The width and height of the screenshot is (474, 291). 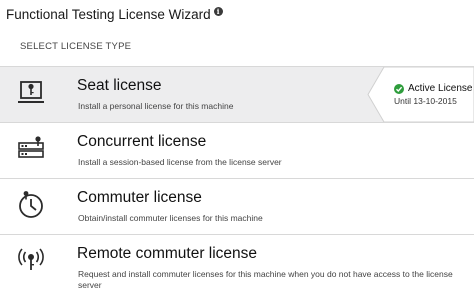 I want to click on wizard-title-bar: Functional Testing License Wizard i, so click(x=114, y=14).